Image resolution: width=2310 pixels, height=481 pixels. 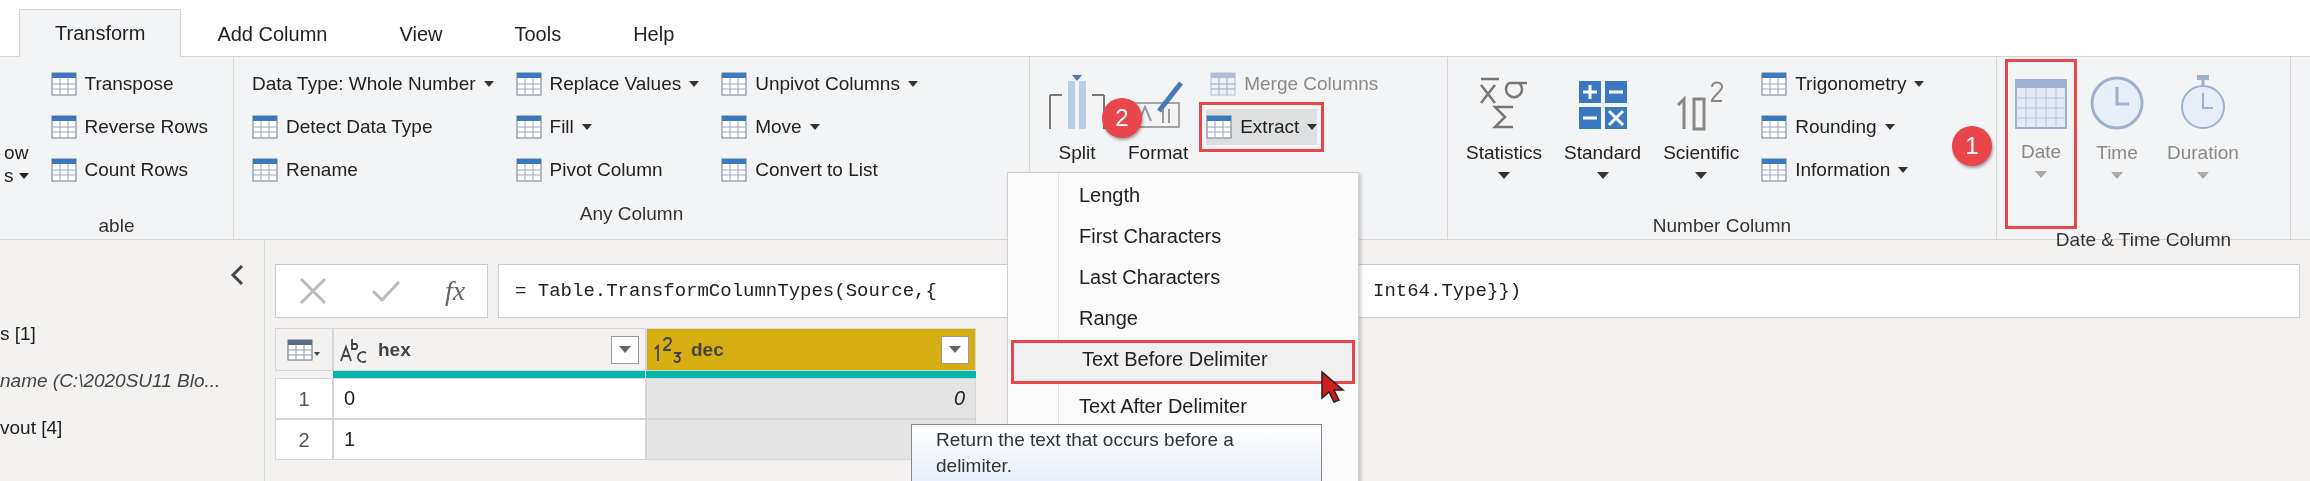 I want to click on ribbon-button: Detect Data Type, so click(x=342, y=127).